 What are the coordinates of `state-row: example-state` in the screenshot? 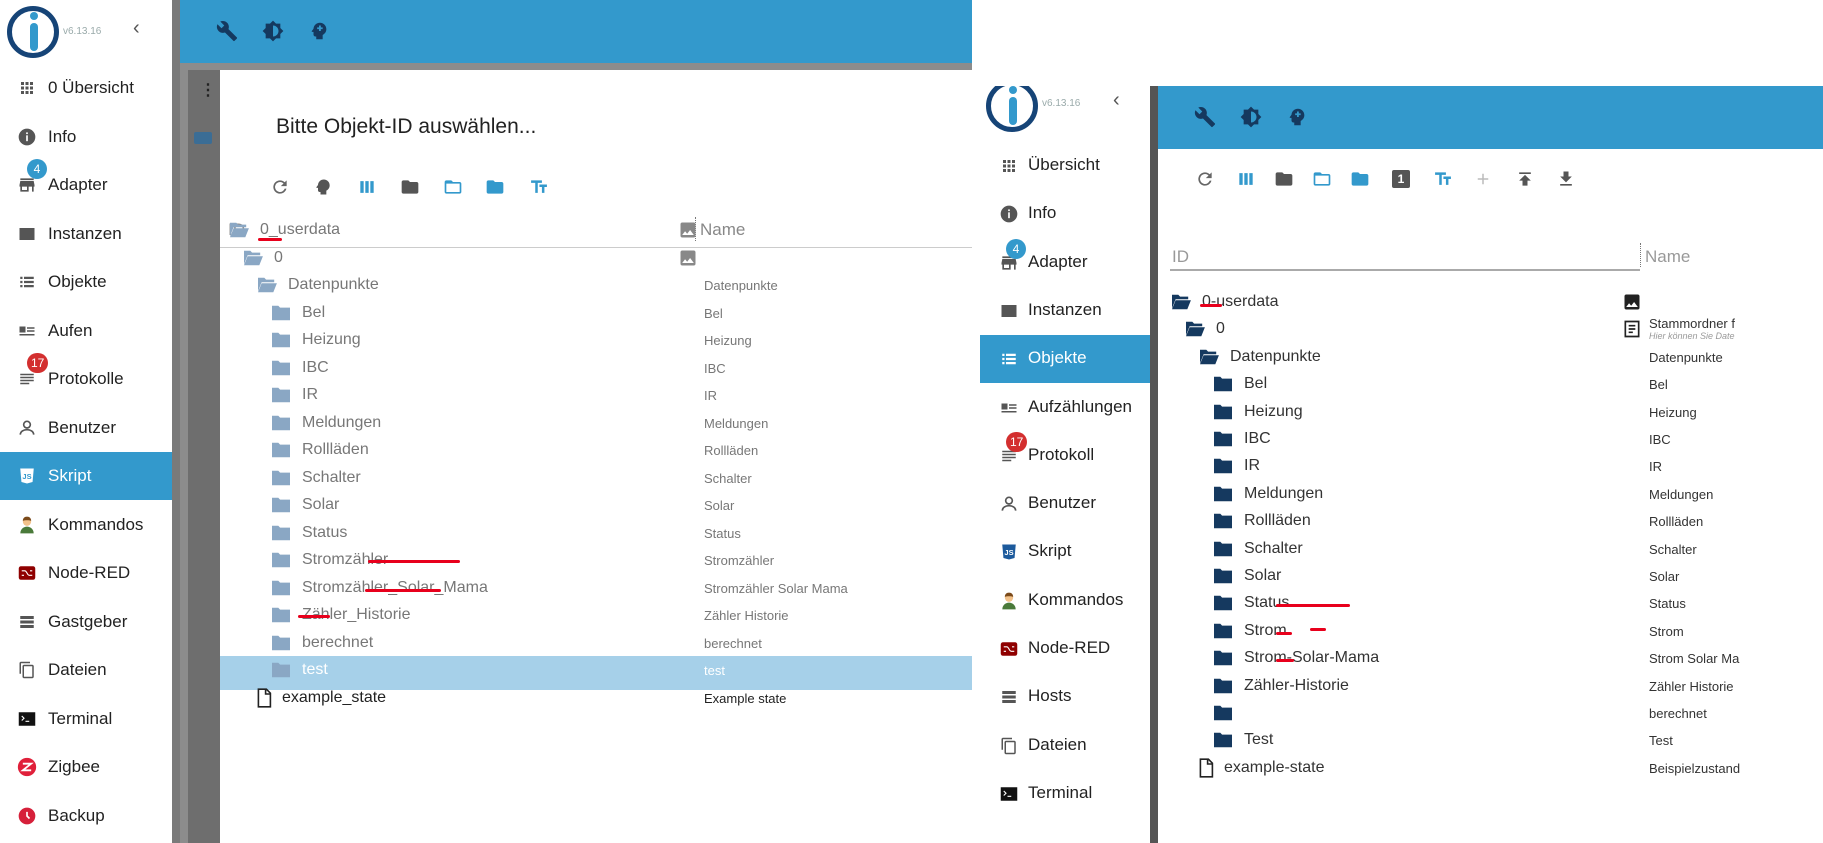 It's located at (1261, 768).